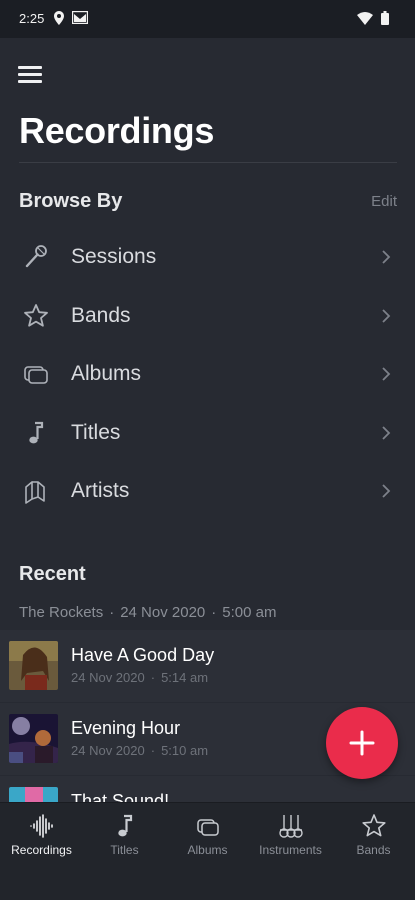  What do you see at coordinates (114, 257) in the screenshot?
I see `browse-item-label: Sessions` at bounding box center [114, 257].